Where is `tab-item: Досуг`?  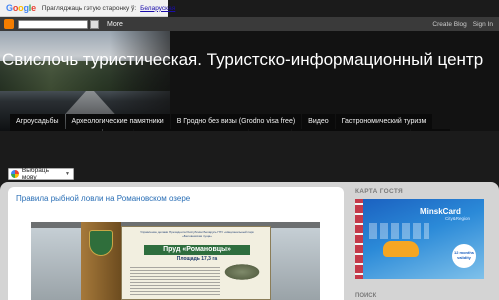
tab-item: Досуг is located at coordinates (117, 130).